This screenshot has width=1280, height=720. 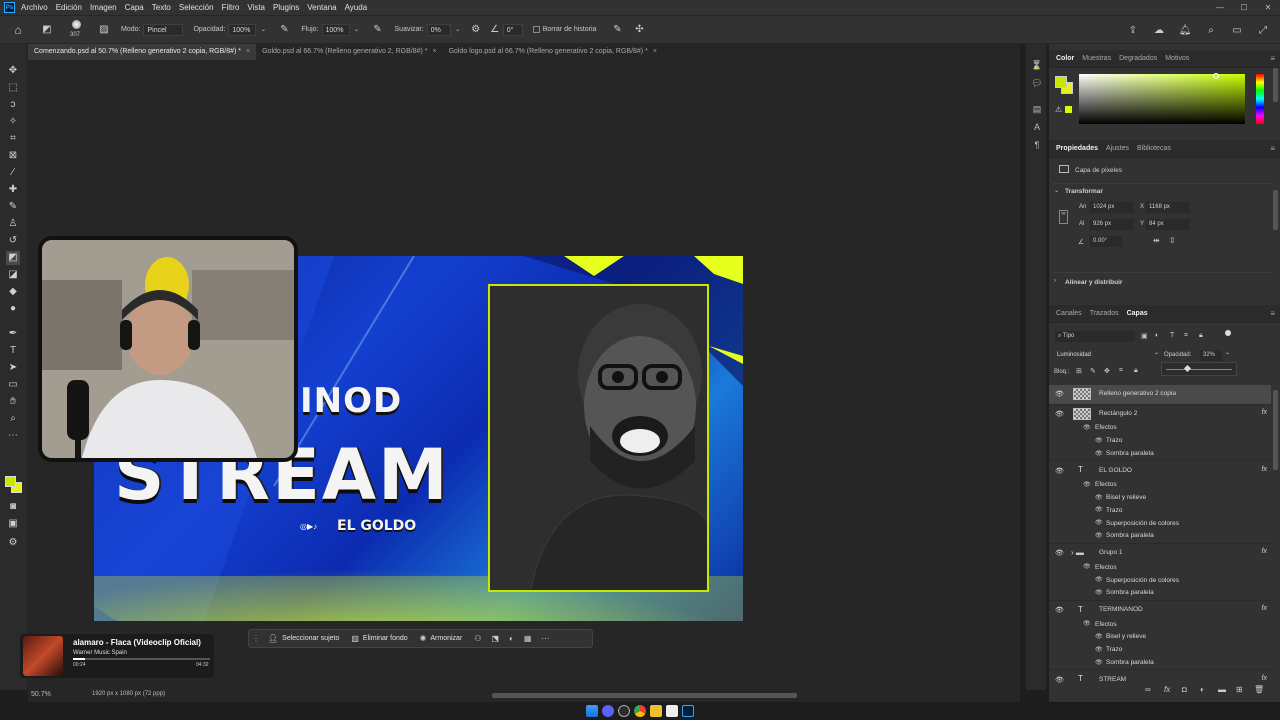 I want to click on filter-smart-icon: 🔒︎, so click(x=1201, y=336).